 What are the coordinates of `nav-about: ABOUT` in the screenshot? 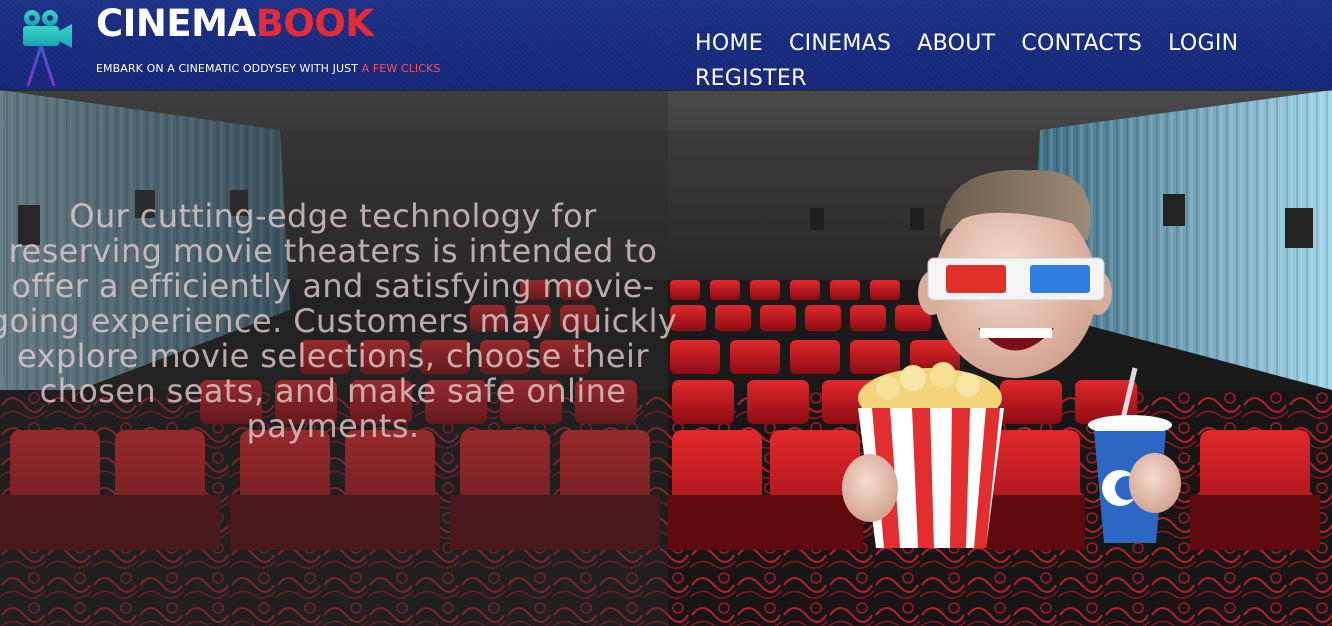 It's located at (956, 43).